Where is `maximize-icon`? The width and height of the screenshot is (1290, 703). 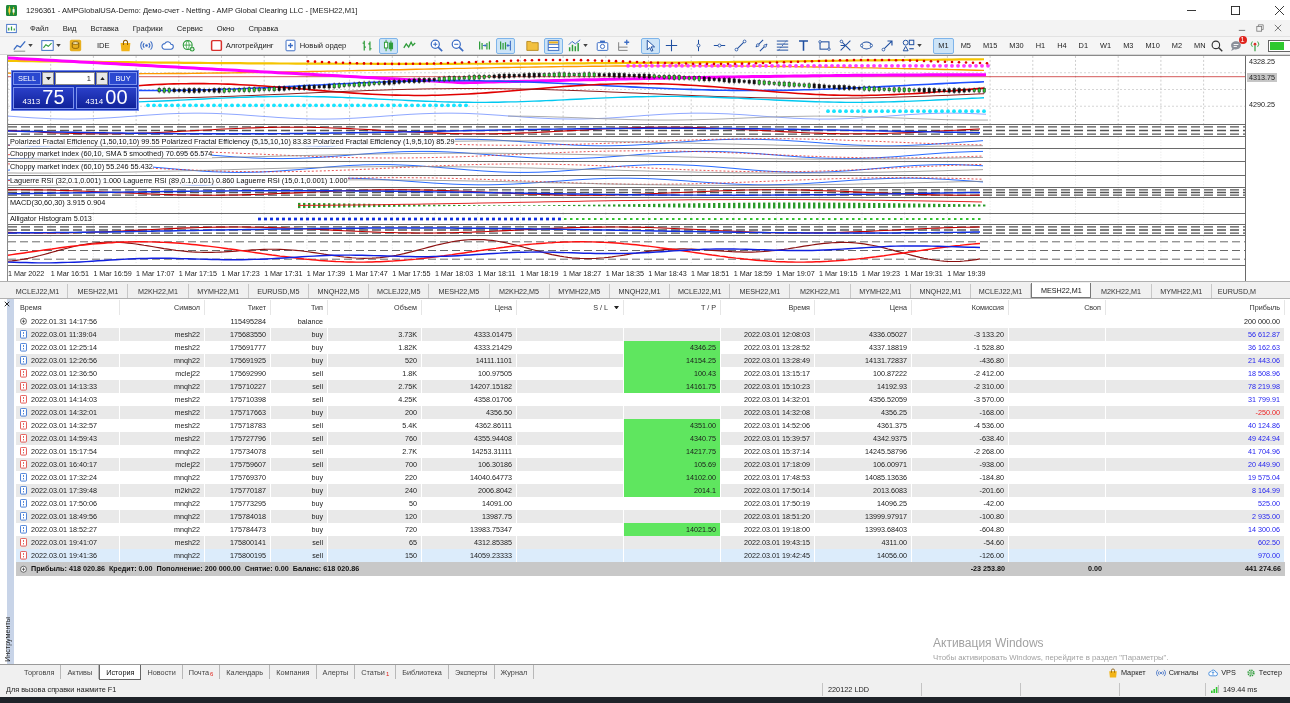
maximize-icon is located at coordinates (1235, 10).